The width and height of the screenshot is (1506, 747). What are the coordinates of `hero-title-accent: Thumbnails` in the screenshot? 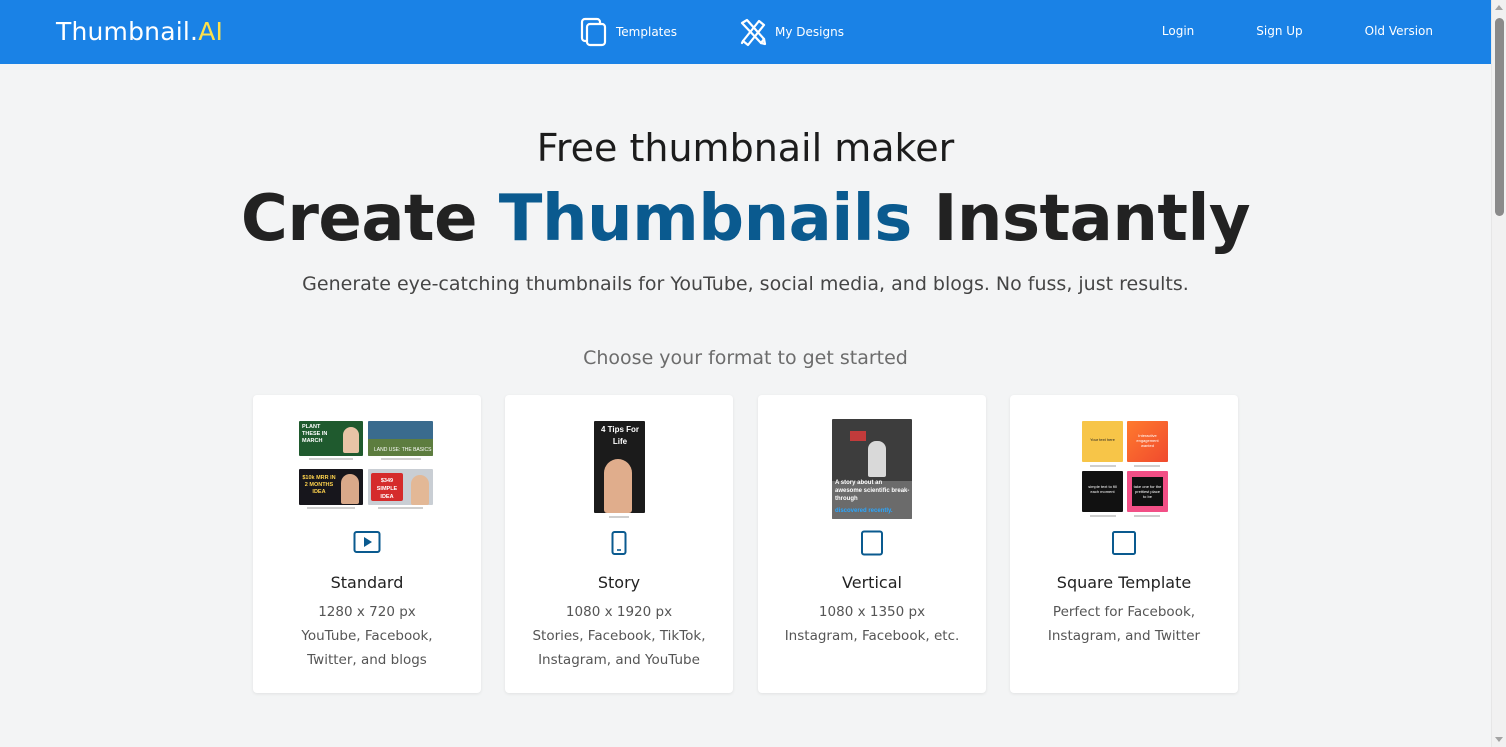 It's located at (705, 219).